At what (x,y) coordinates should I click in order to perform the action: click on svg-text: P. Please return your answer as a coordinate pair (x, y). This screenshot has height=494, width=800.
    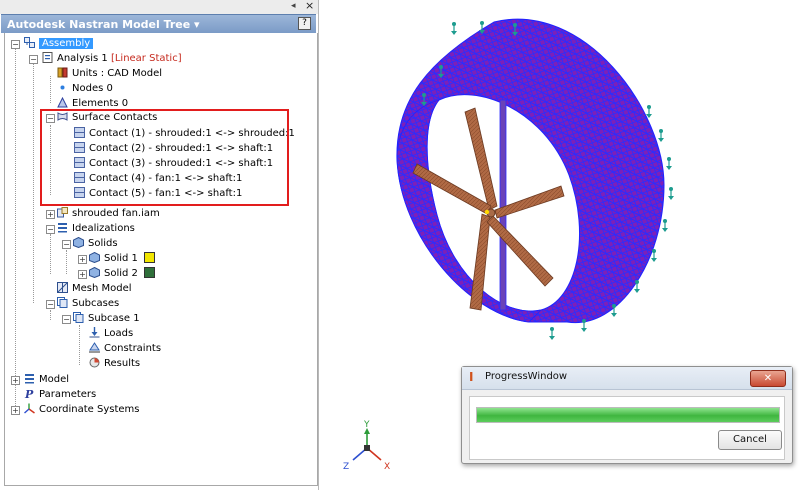
    Looking at the image, I should click on (29, 393).